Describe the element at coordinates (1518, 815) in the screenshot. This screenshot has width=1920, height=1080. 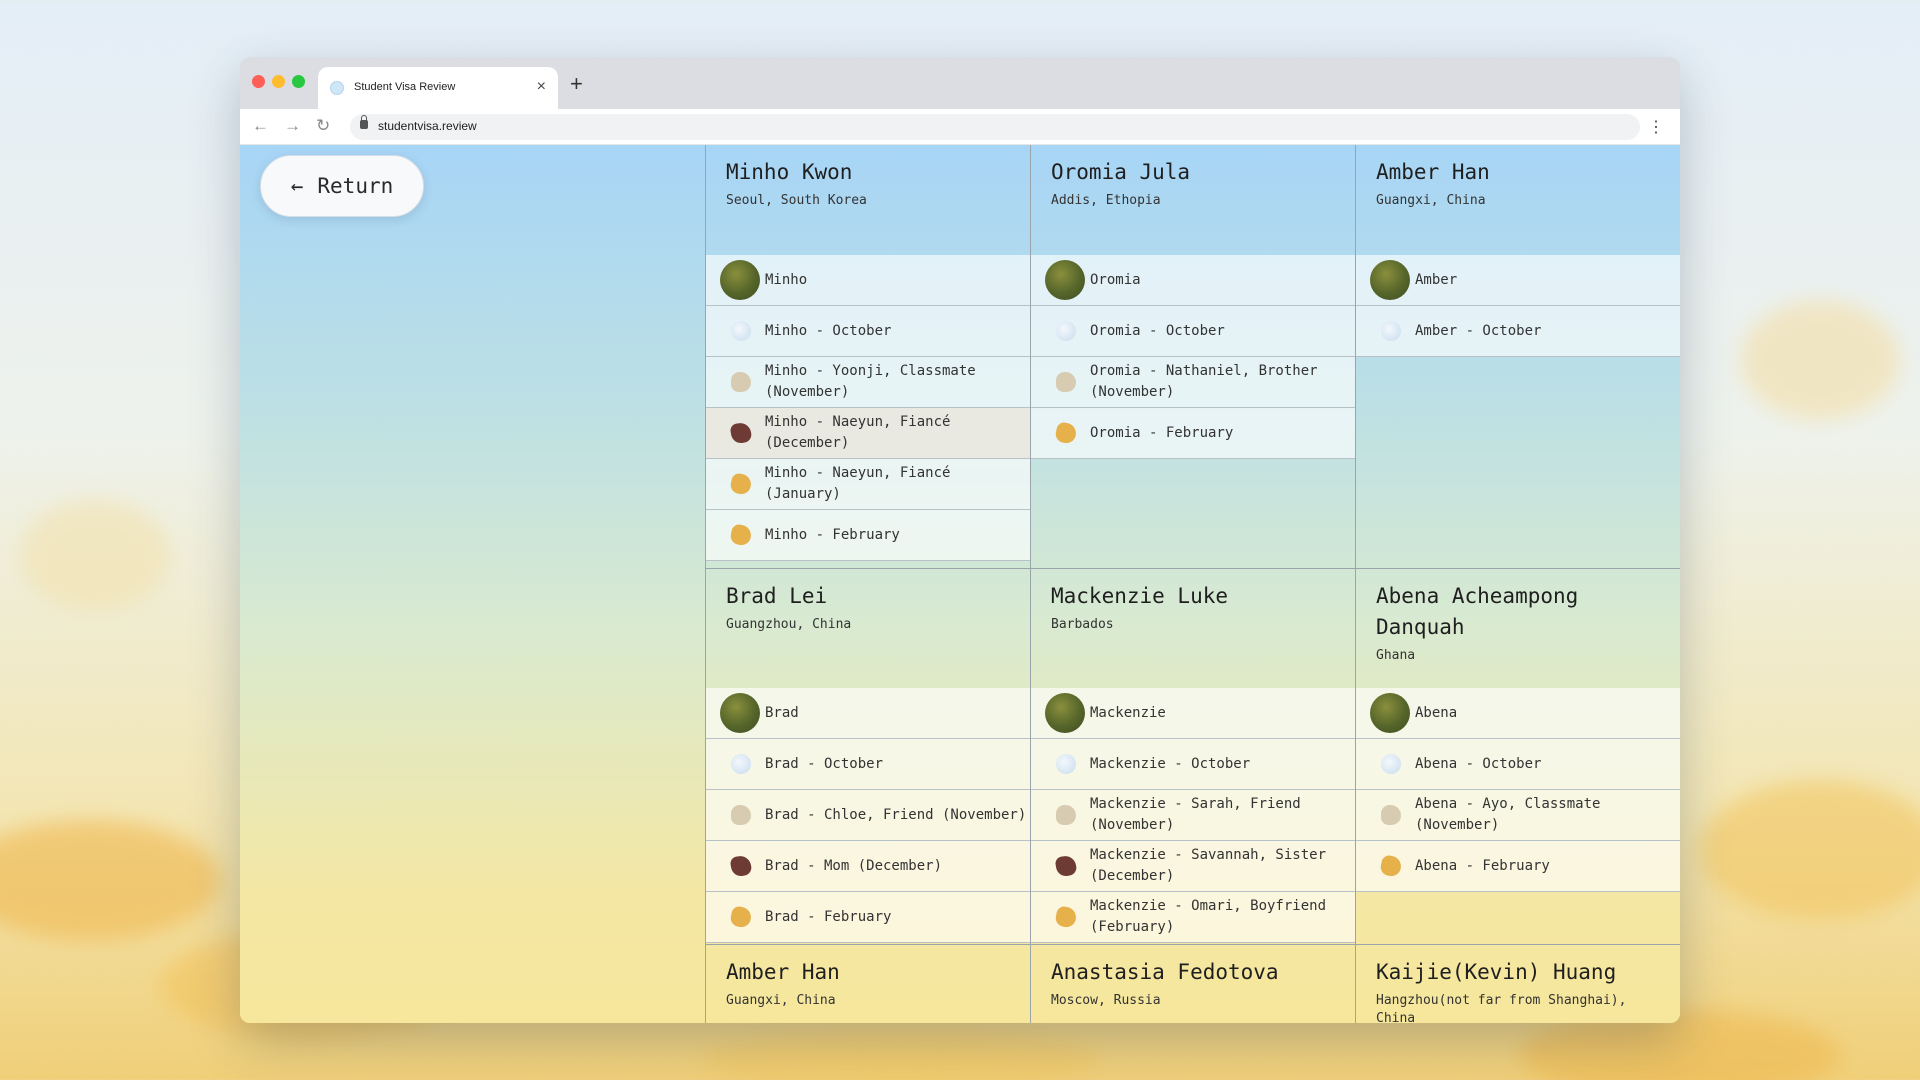
I see `entry-row: Abena - Ayo, Classmate (November)` at that location.